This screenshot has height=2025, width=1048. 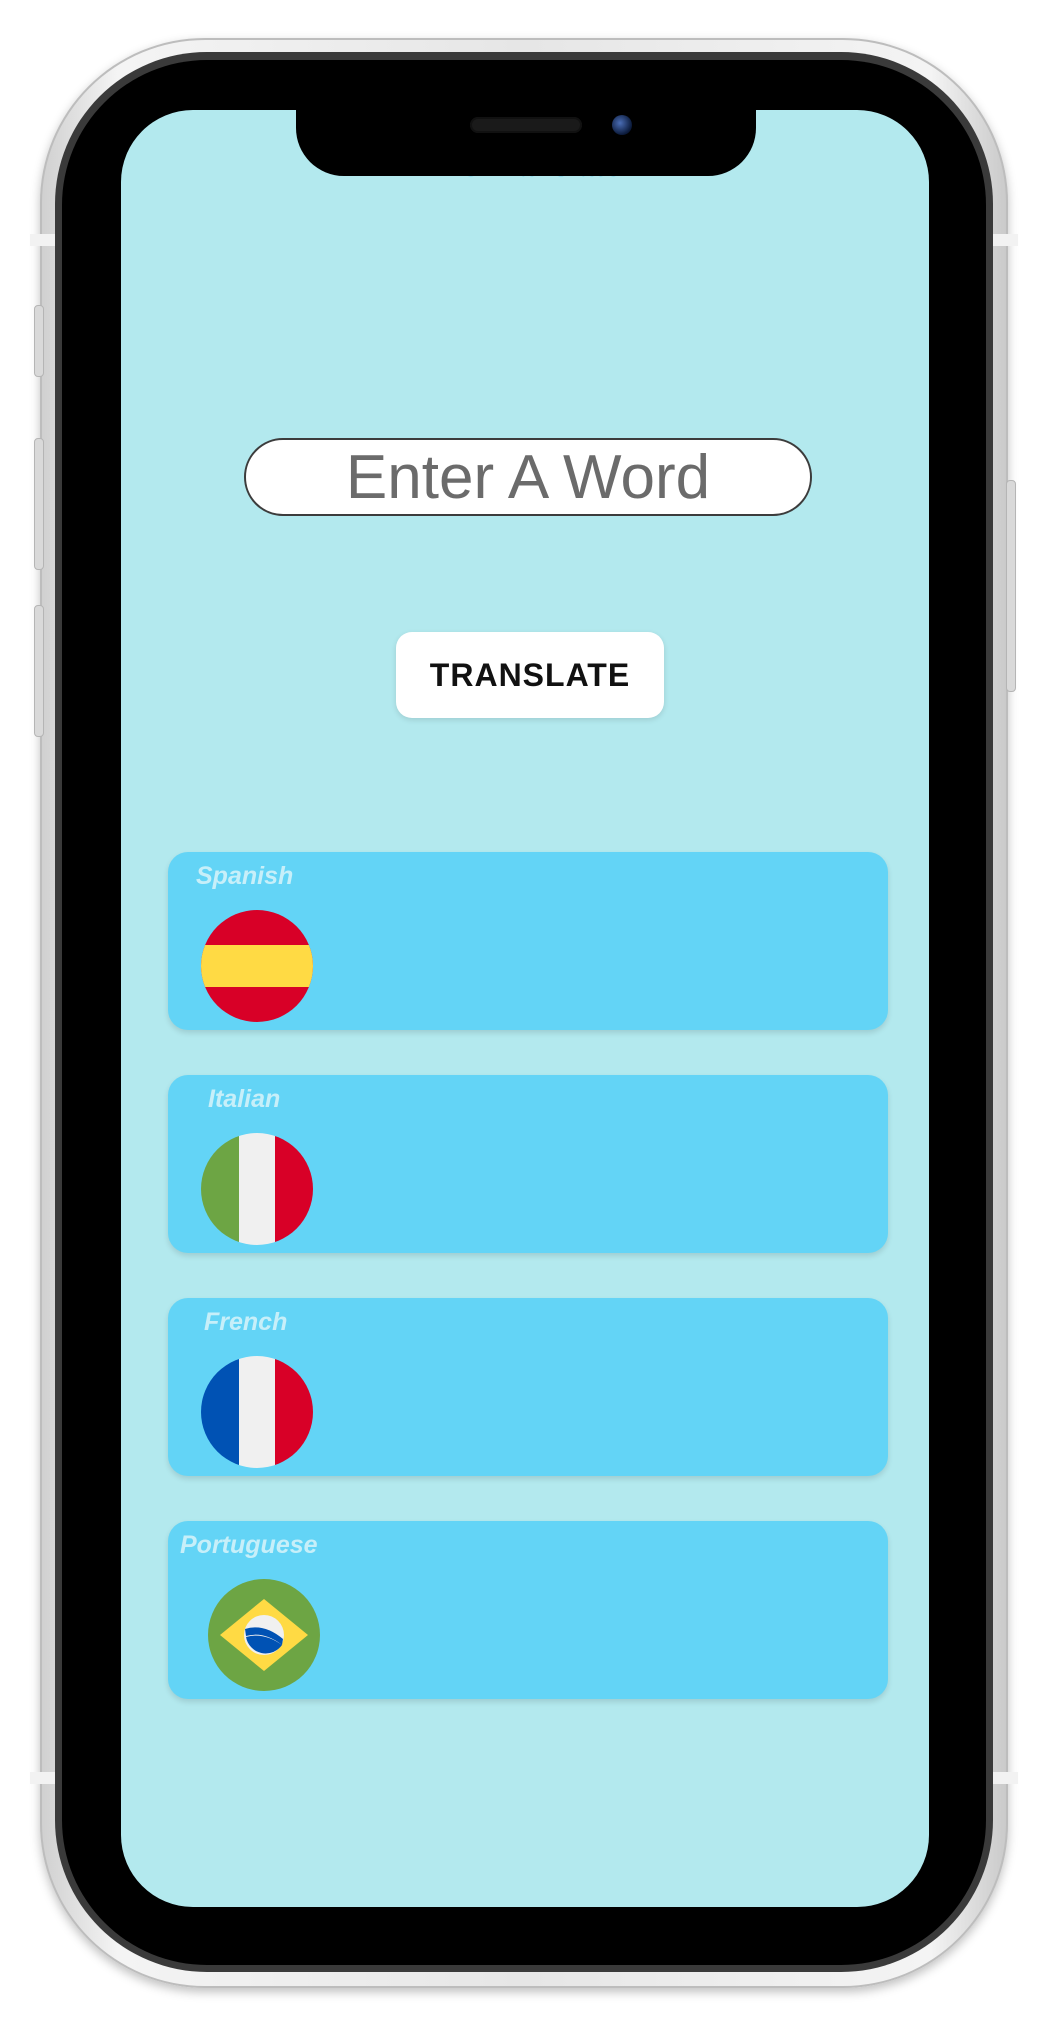 What do you see at coordinates (528, 1164) in the screenshot?
I see `language-card-italian: Italian` at bounding box center [528, 1164].